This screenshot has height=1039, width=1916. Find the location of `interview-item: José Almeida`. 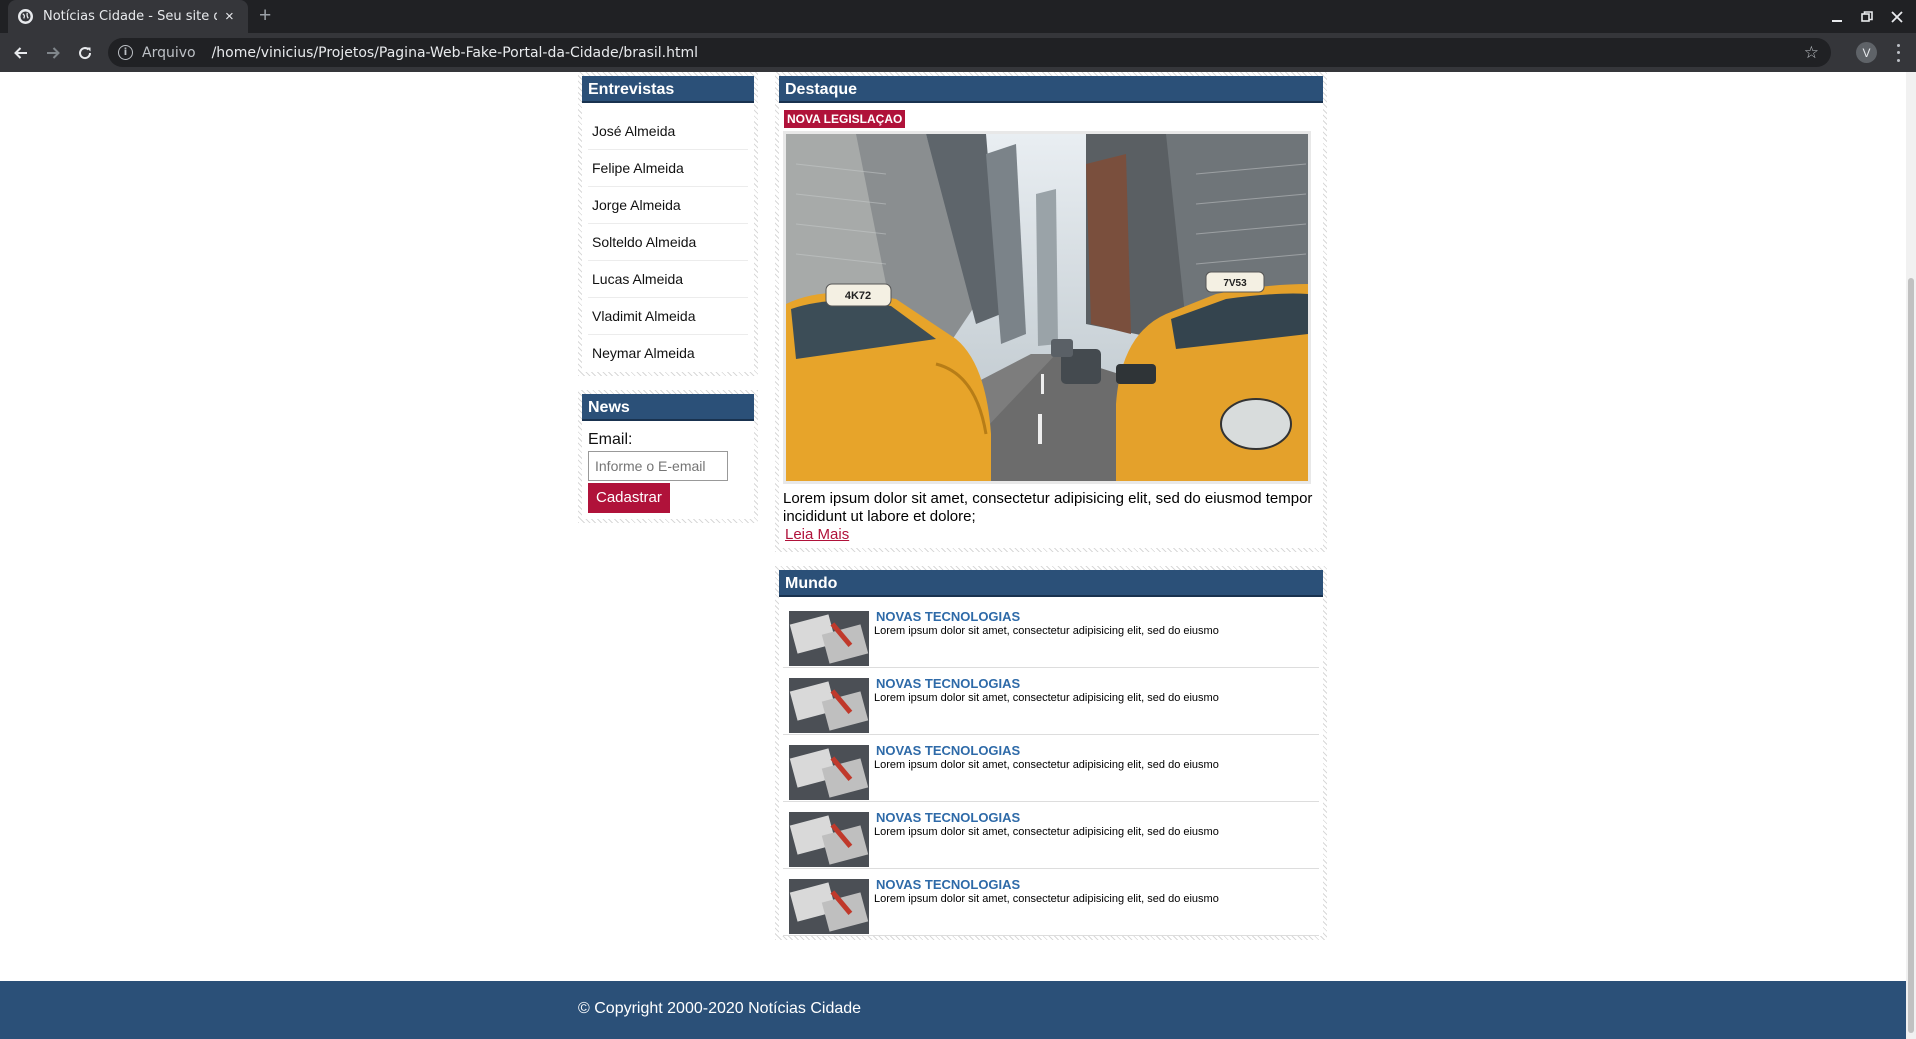

interview-item: José Almeida is located at coordinates (668, 131).